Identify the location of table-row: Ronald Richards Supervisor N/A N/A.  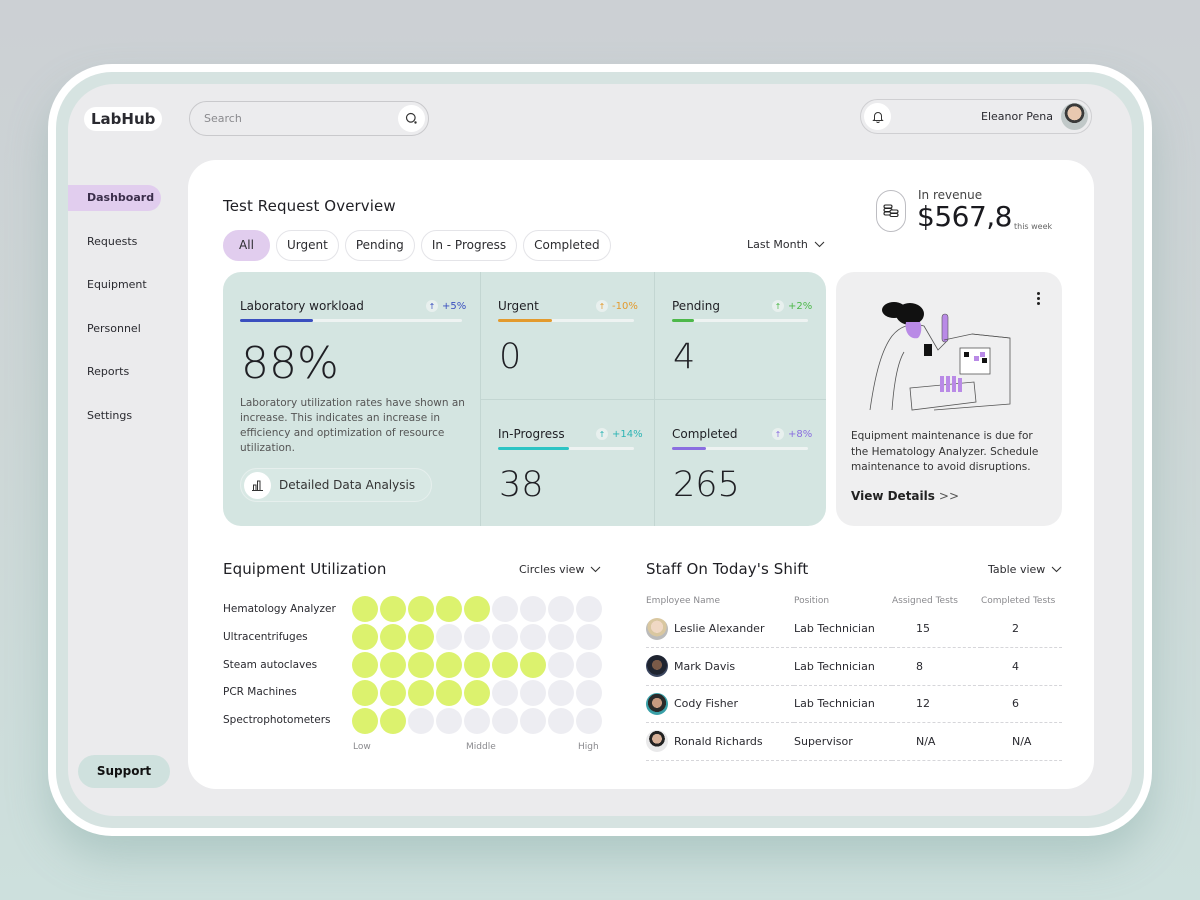
(854, 741).